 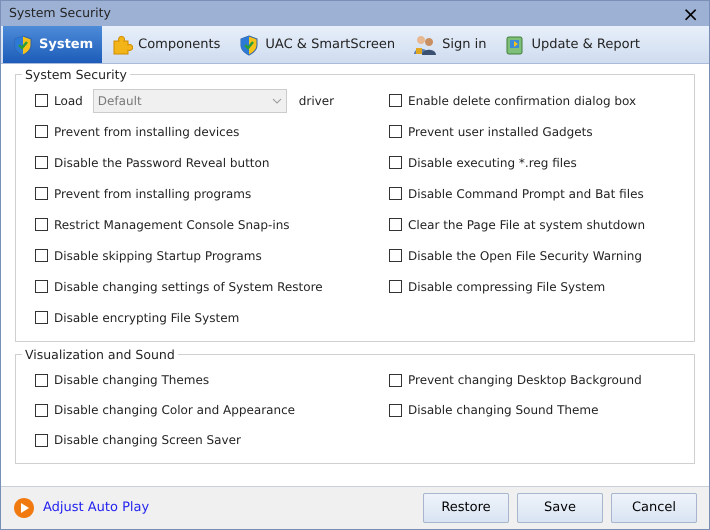 I want to click on checkbox-label: Disable compressing File System, so click(x=507, y=287).